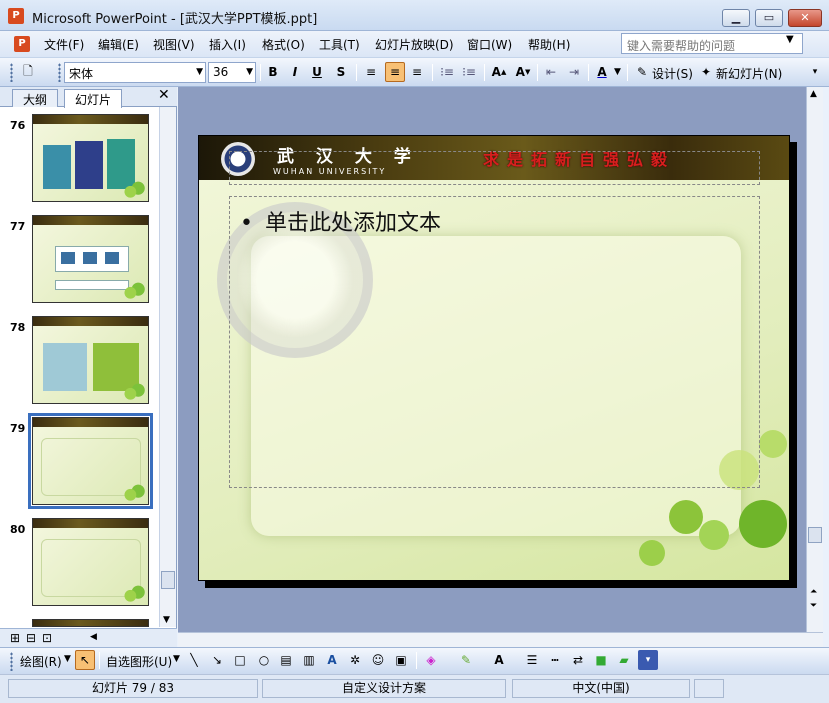  Describe the element at coordinates (93, 637) in the screenshot. I see `scroll-left-icon: ◀` at that location.